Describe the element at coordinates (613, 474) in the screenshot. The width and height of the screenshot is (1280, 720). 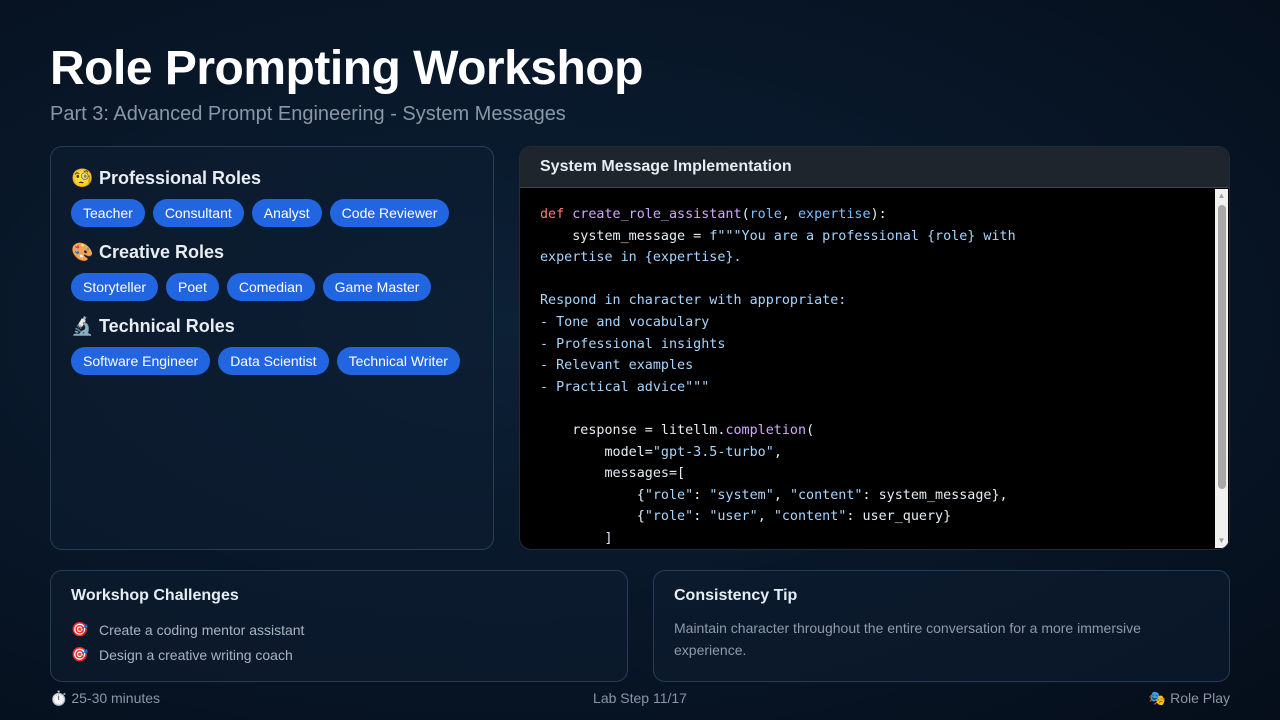
I see `code-token: messages=[` at that location.